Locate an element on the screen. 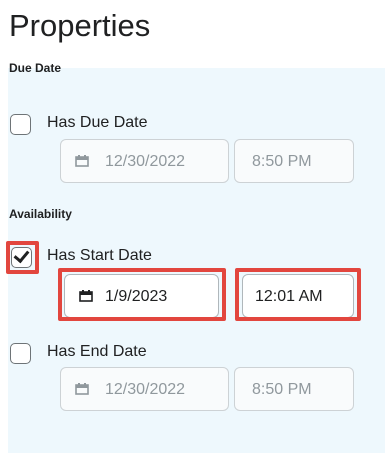  start-time-input: 12:01 AM is located at coordinates (298, 296).